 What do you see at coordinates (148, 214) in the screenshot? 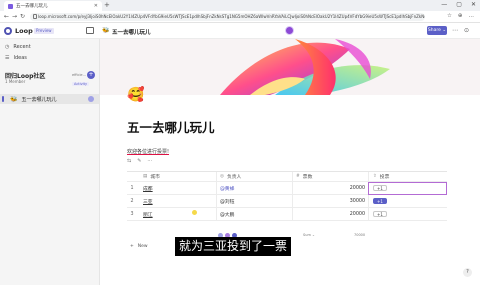
I see `city-link: 丽江` at bounding box center [148, 214].